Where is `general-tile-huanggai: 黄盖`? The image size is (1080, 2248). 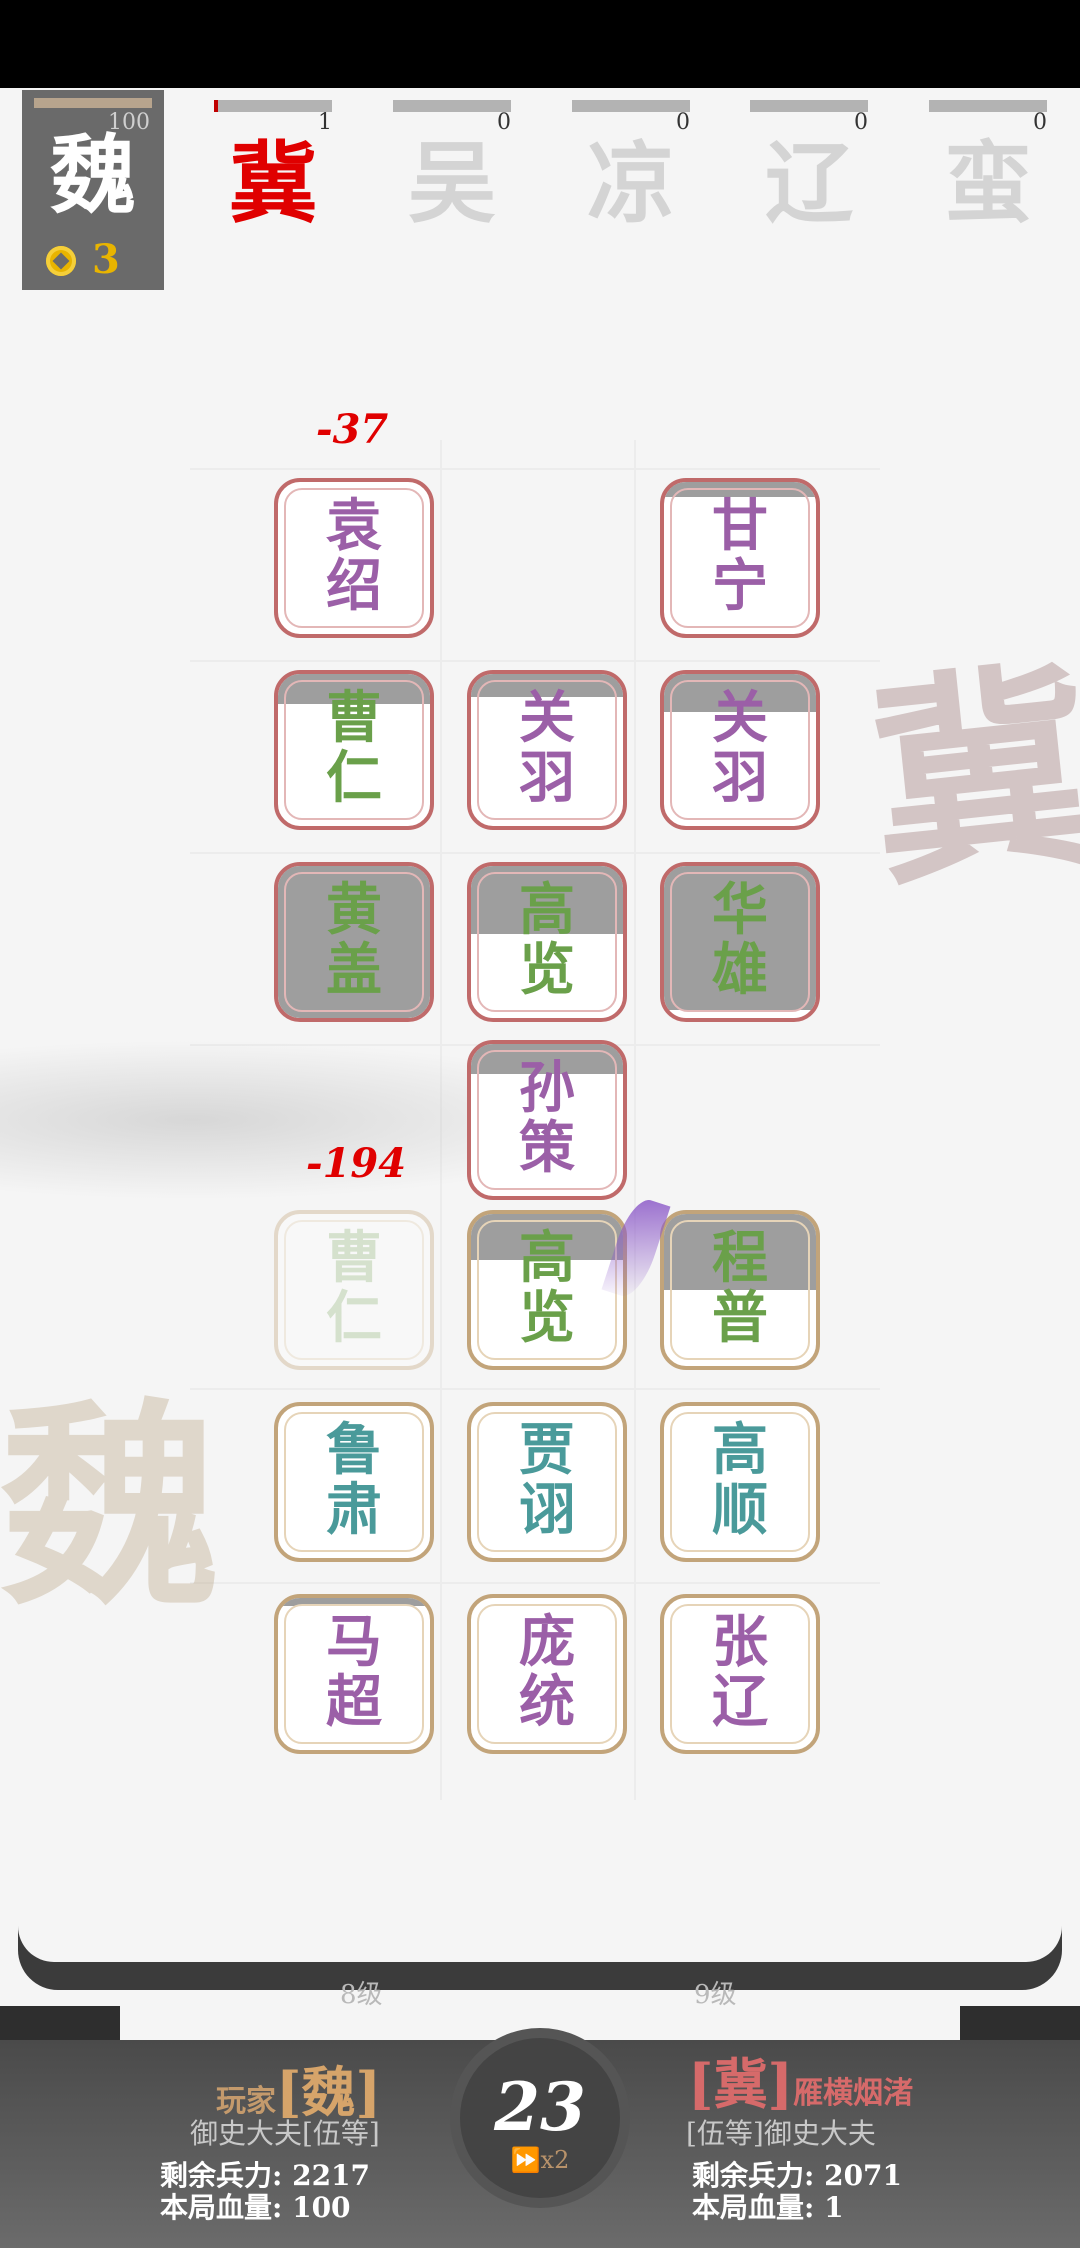 general-tile-huanggai: 黄盖 is located at coordinates (354, 942).